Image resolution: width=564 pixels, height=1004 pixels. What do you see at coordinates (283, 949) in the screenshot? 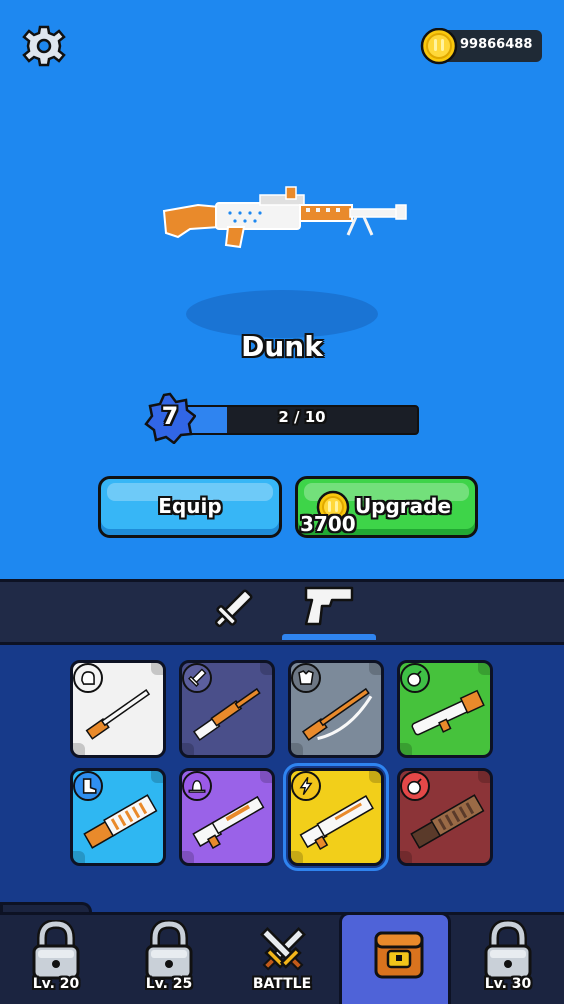
I see `crossed-swords-icon` at bounding box center [283, 949].